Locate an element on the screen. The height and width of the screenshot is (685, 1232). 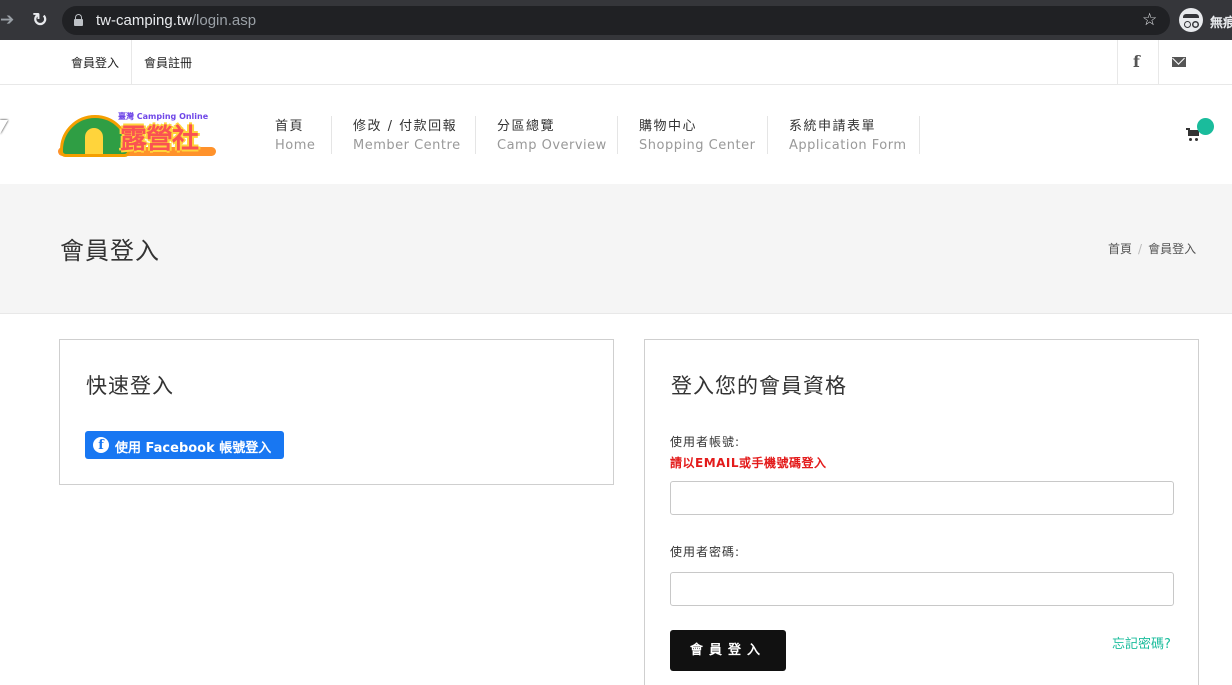
mouse-cursor-icon is located at coordinates (4, 127).